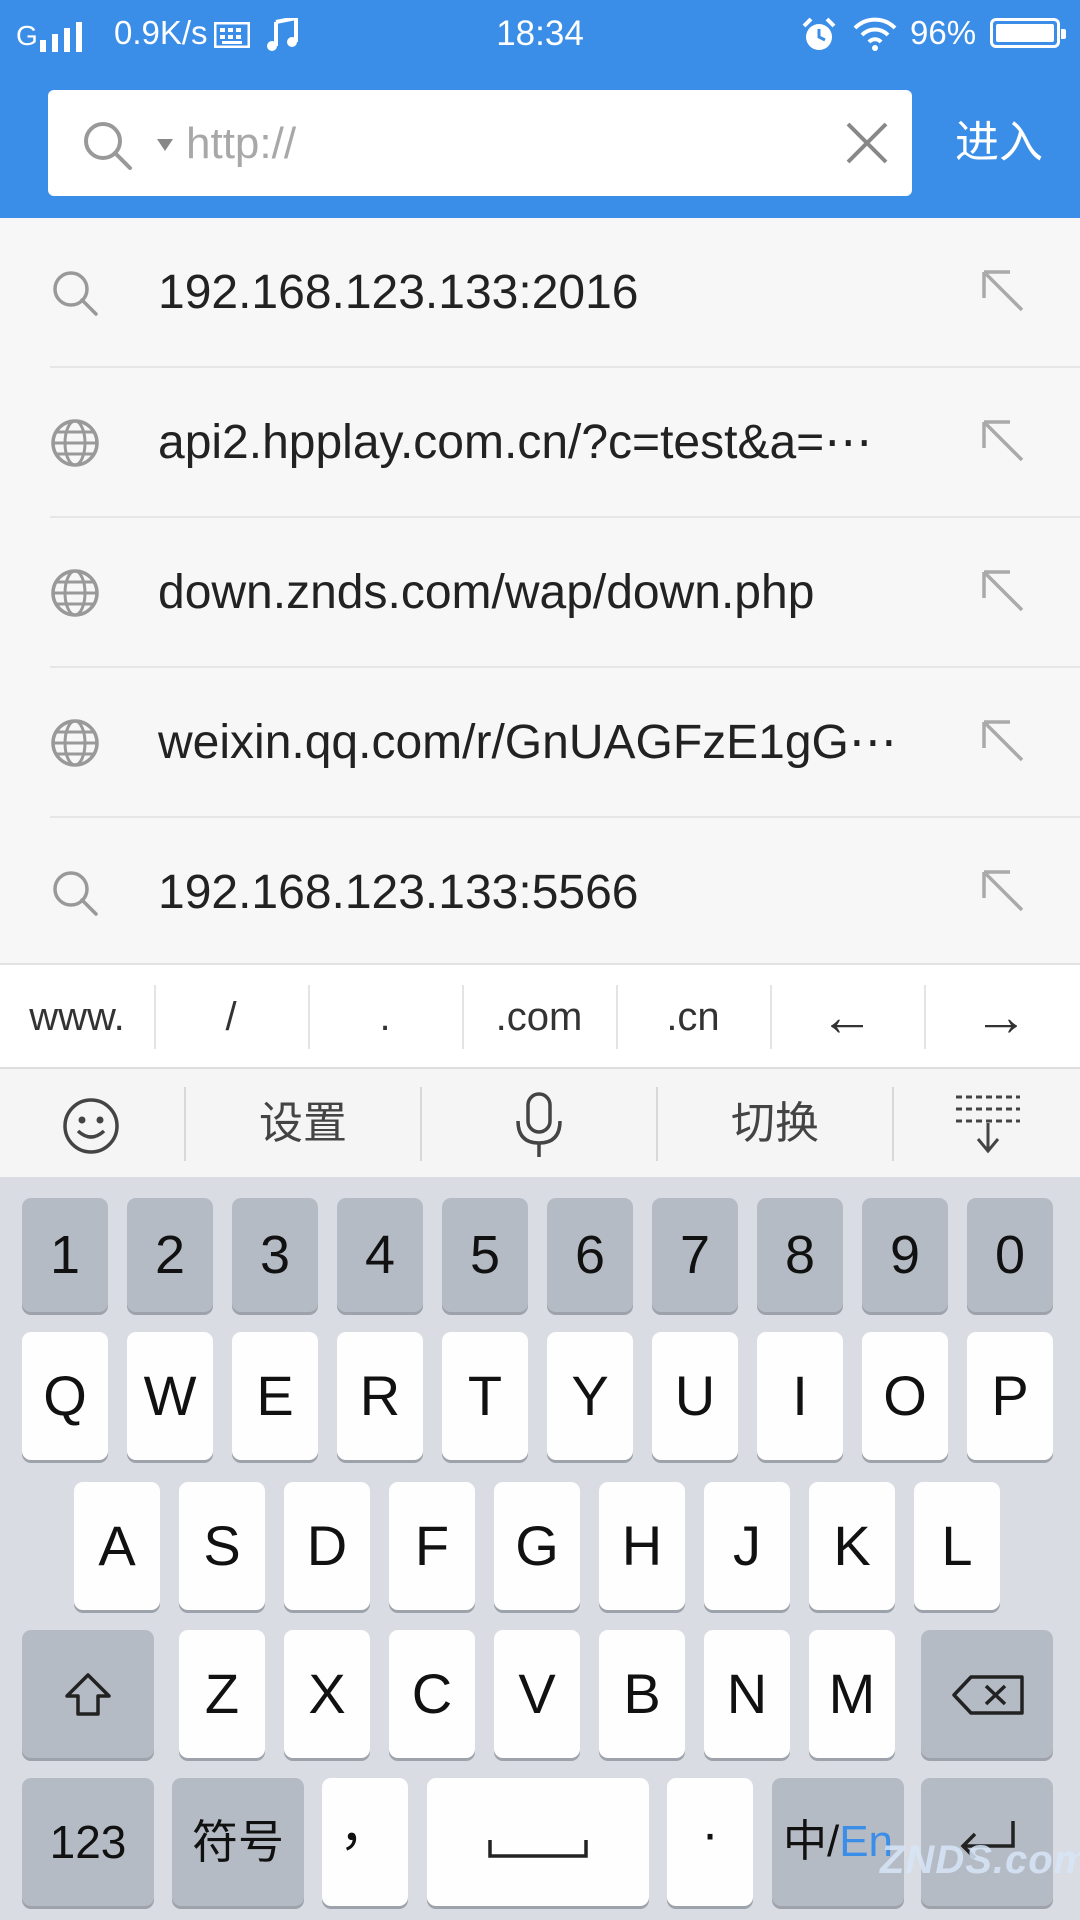 This screenshot has height=1920, width=1080. What do you see at coordinates (1010, 1255) in the screenshot?
I see `key-0: 0` at bounding box center [1010, 1255].